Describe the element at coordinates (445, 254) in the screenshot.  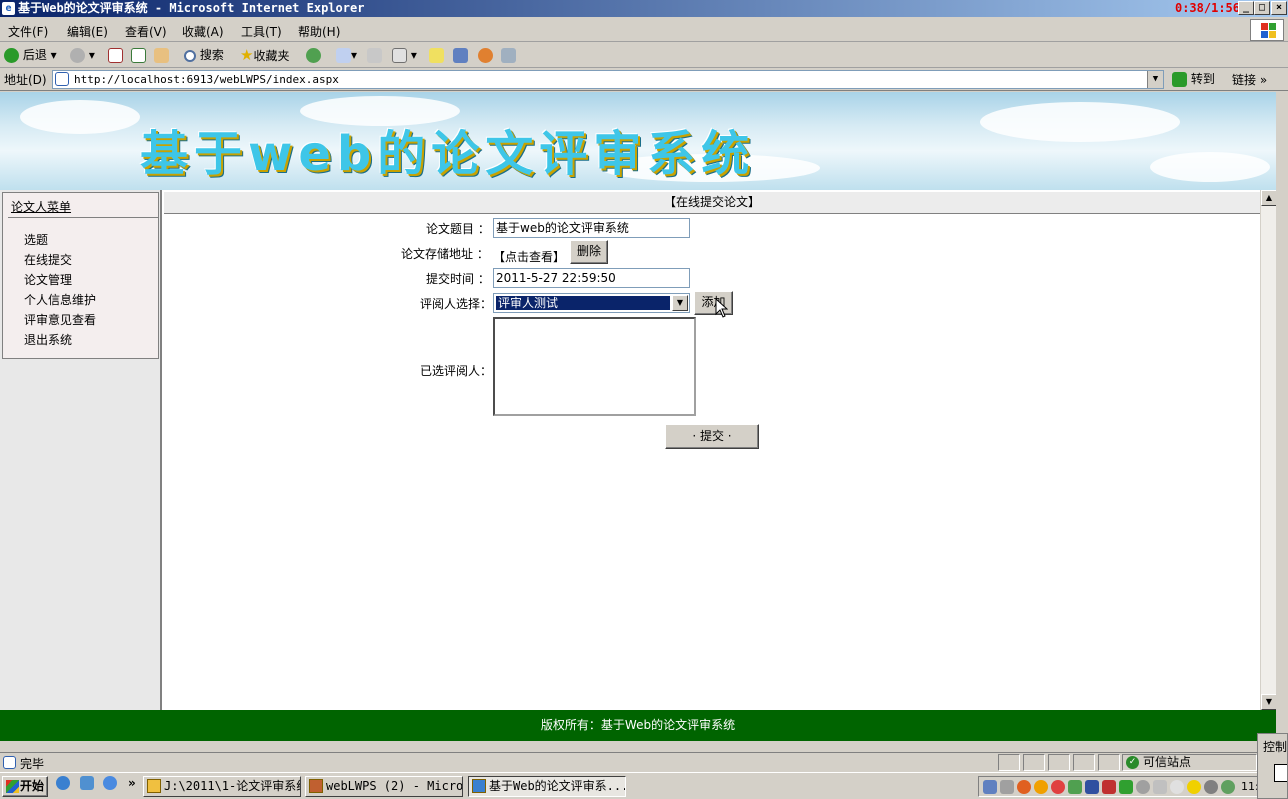
I see `storage-address-label: 论文存储地址 ：` at that location.